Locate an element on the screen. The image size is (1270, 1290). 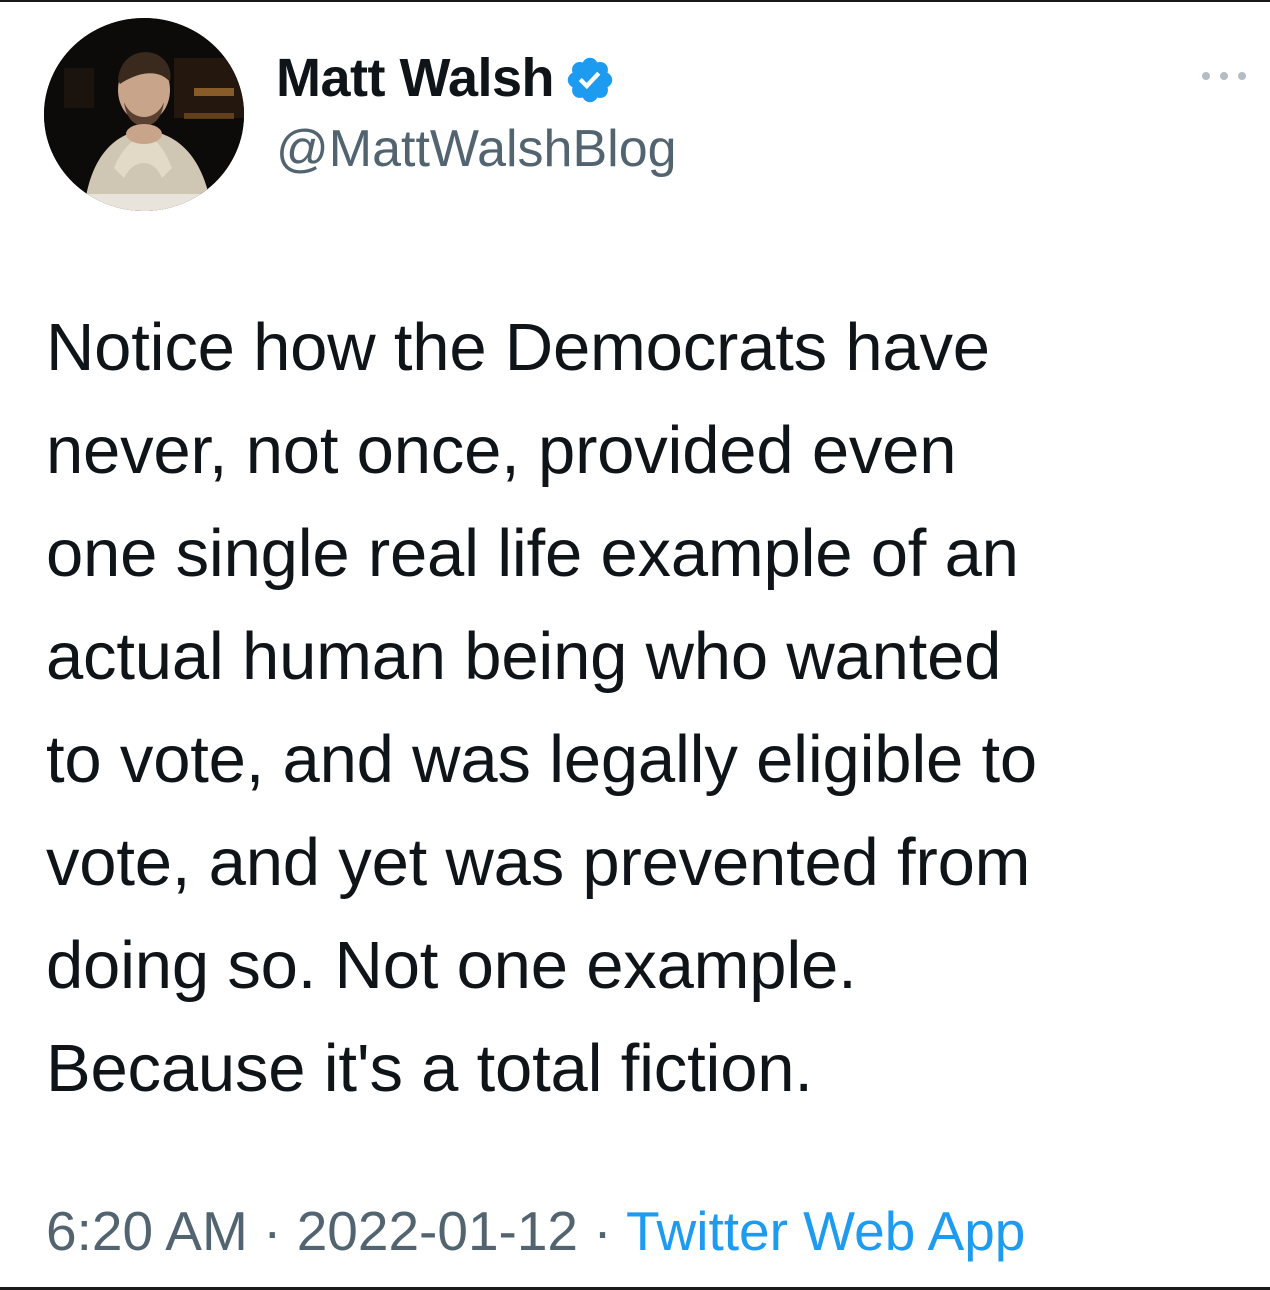
tweet-time: 6:20 AM is located at coordinates (147, 1231).